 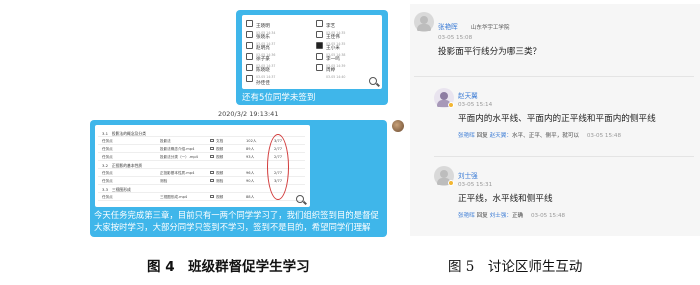 What do you see at coordinates (348, 70) in the screenshot?
I see `student-item: 周婷 03-05 14:40` at bounding box center [348, 70].